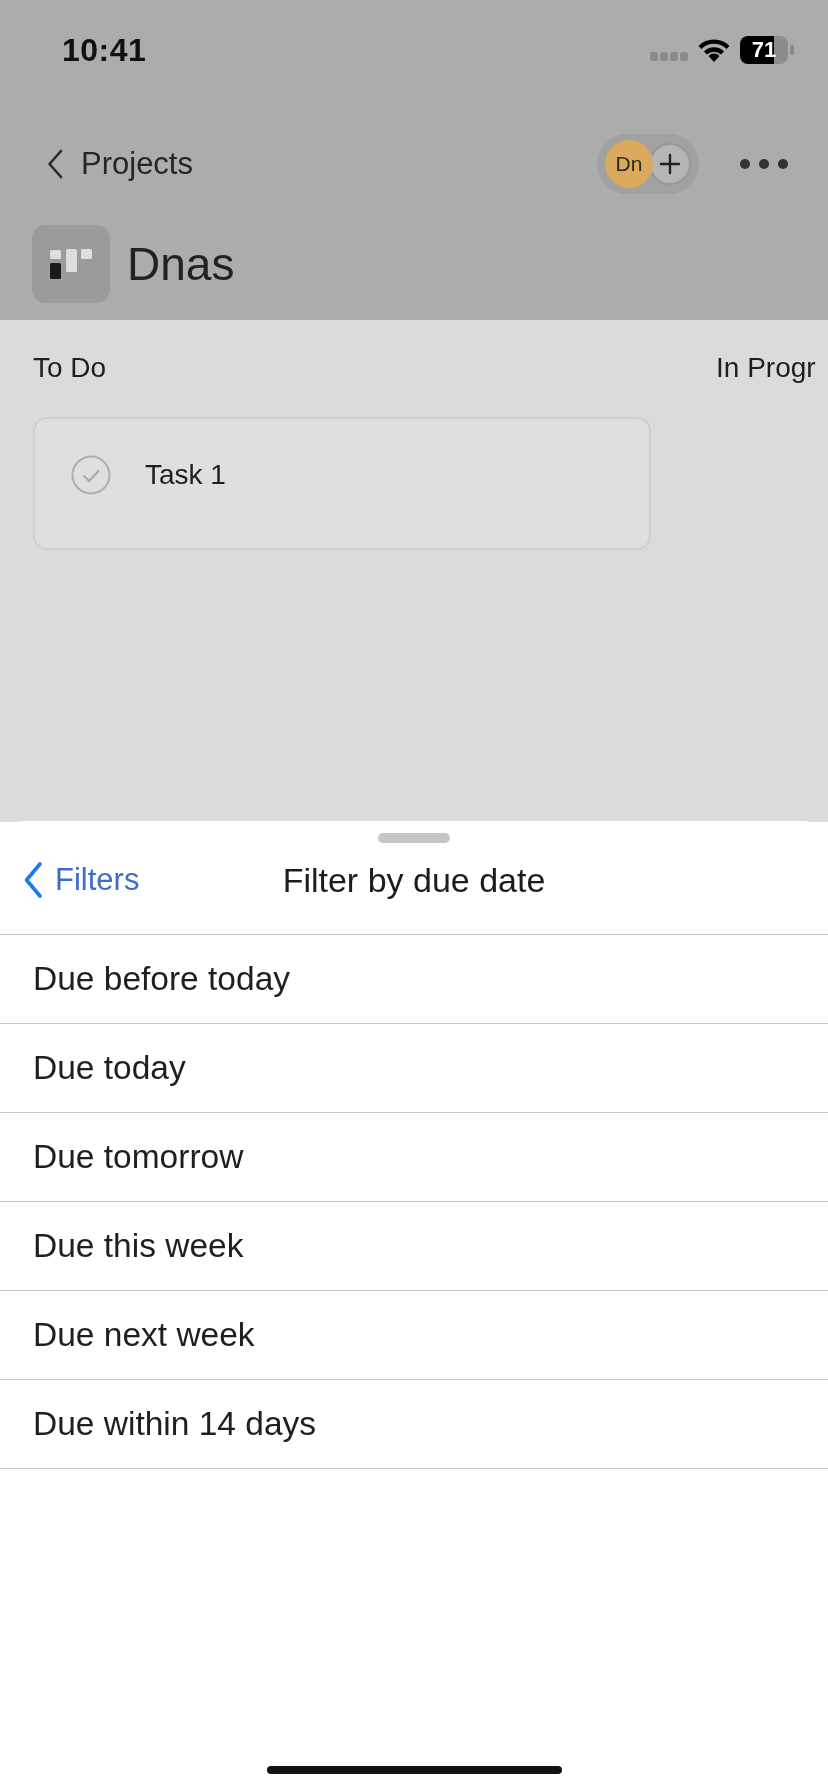  I want to click on wifi-icon, so click(714, 50).